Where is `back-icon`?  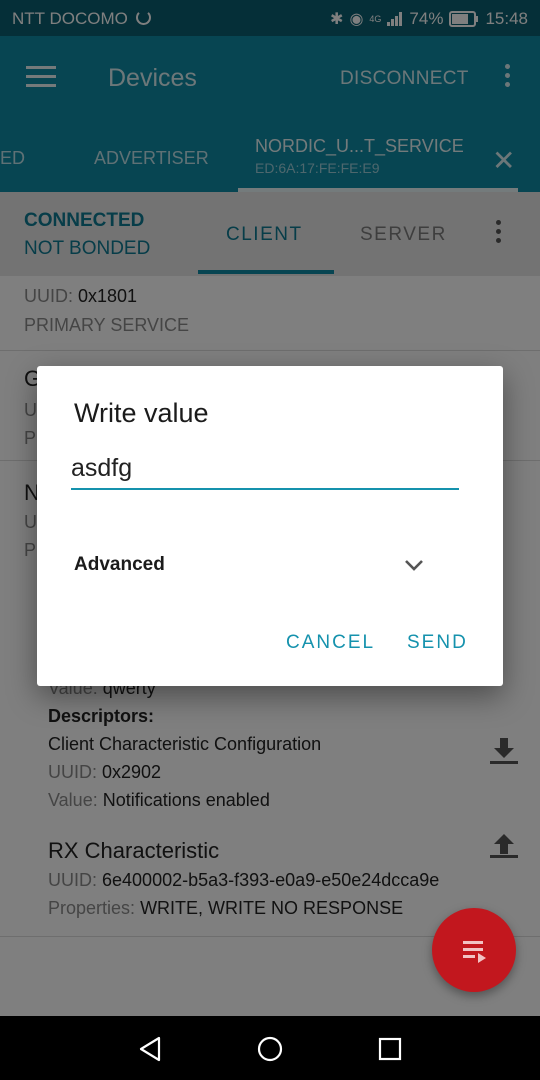 back-icon is located at coordinates (150, 1049).